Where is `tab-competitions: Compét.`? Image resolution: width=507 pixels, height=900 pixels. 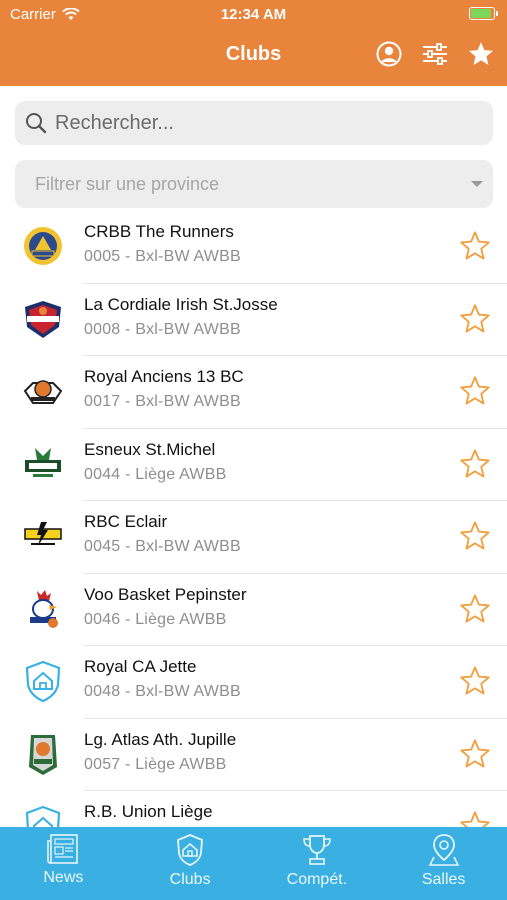
tab-competitions: Compét. is located at coordinates (317, 863).